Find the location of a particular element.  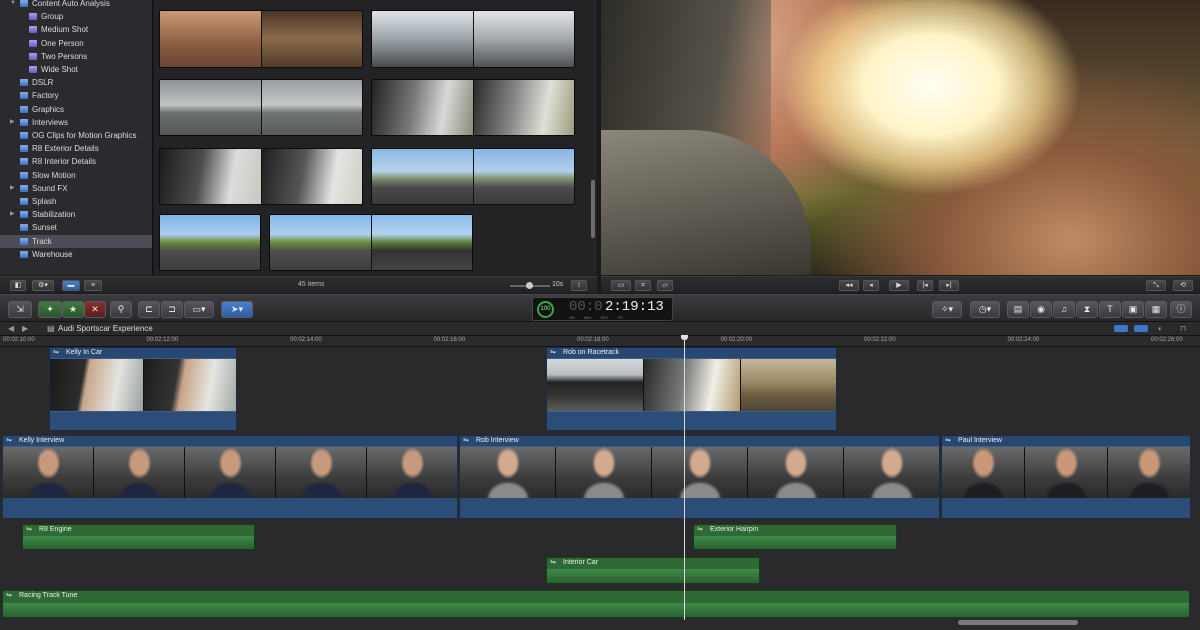

clip-label: Kelly In Car is located at coordinates (143, 353).